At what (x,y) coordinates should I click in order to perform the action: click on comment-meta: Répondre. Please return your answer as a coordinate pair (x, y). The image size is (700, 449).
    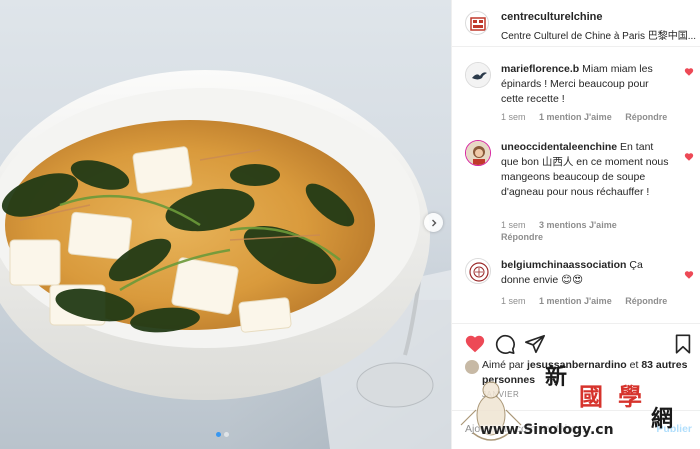
    Looking at the image, I should click on (527, 237).